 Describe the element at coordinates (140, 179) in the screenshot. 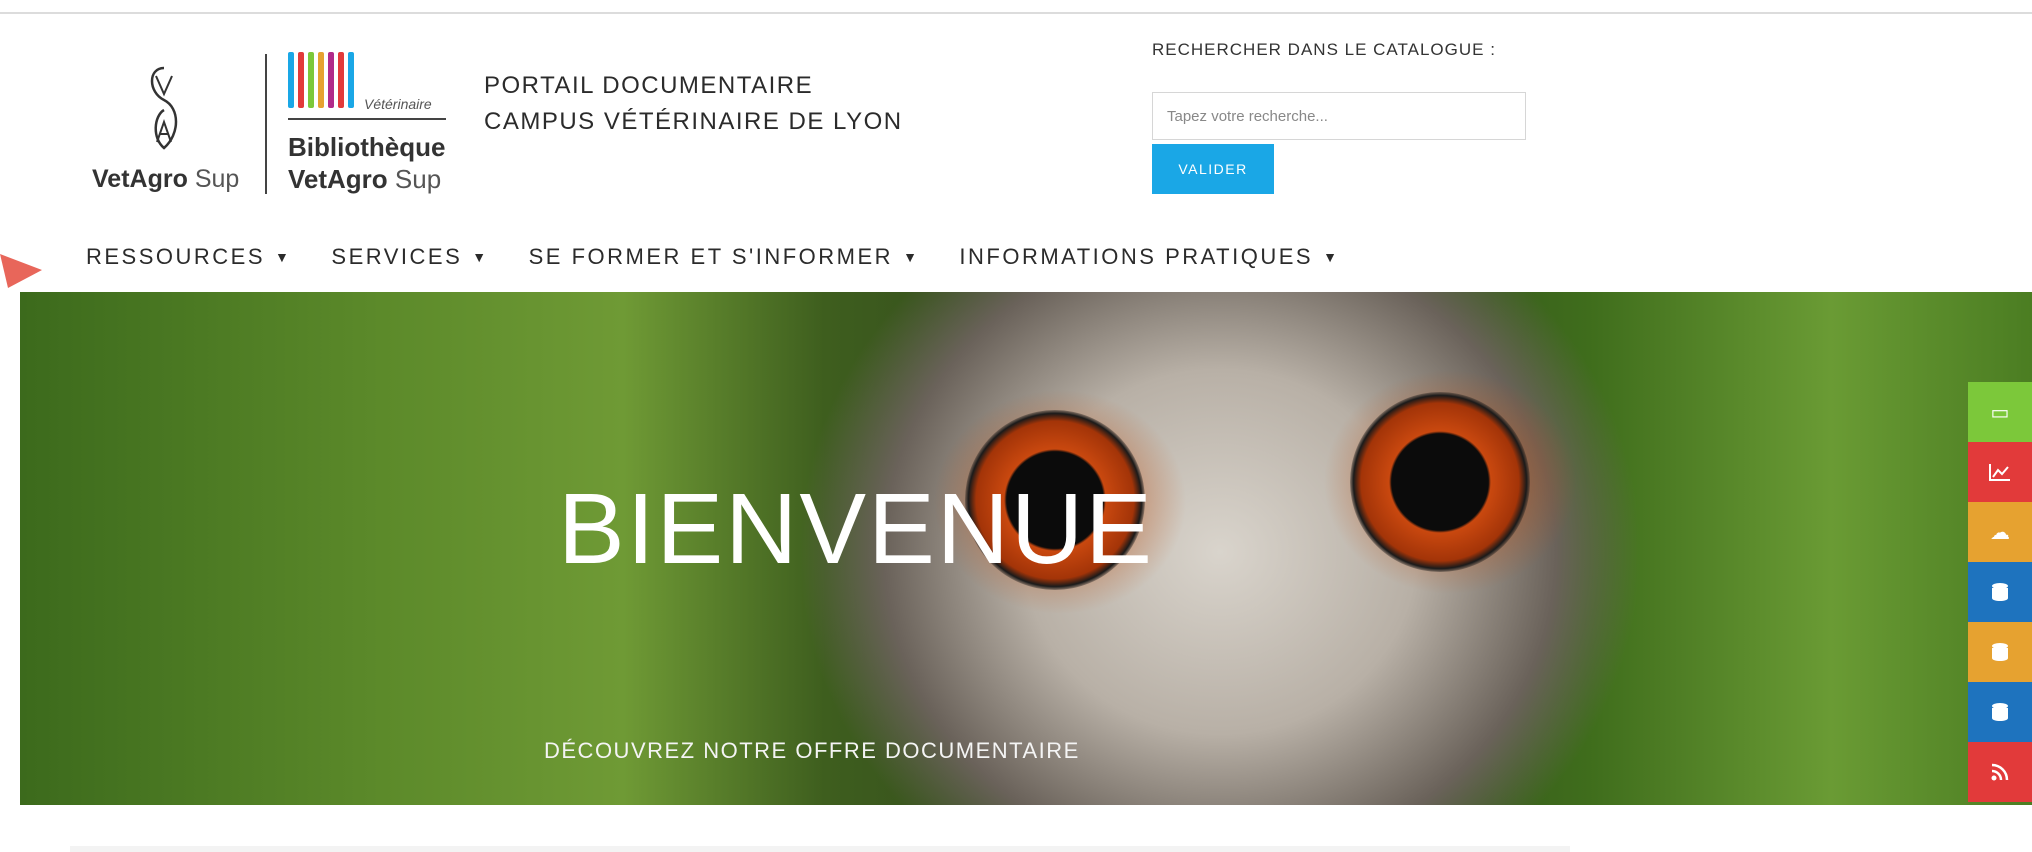

I see `brand-bold: VetAgro` at that location.